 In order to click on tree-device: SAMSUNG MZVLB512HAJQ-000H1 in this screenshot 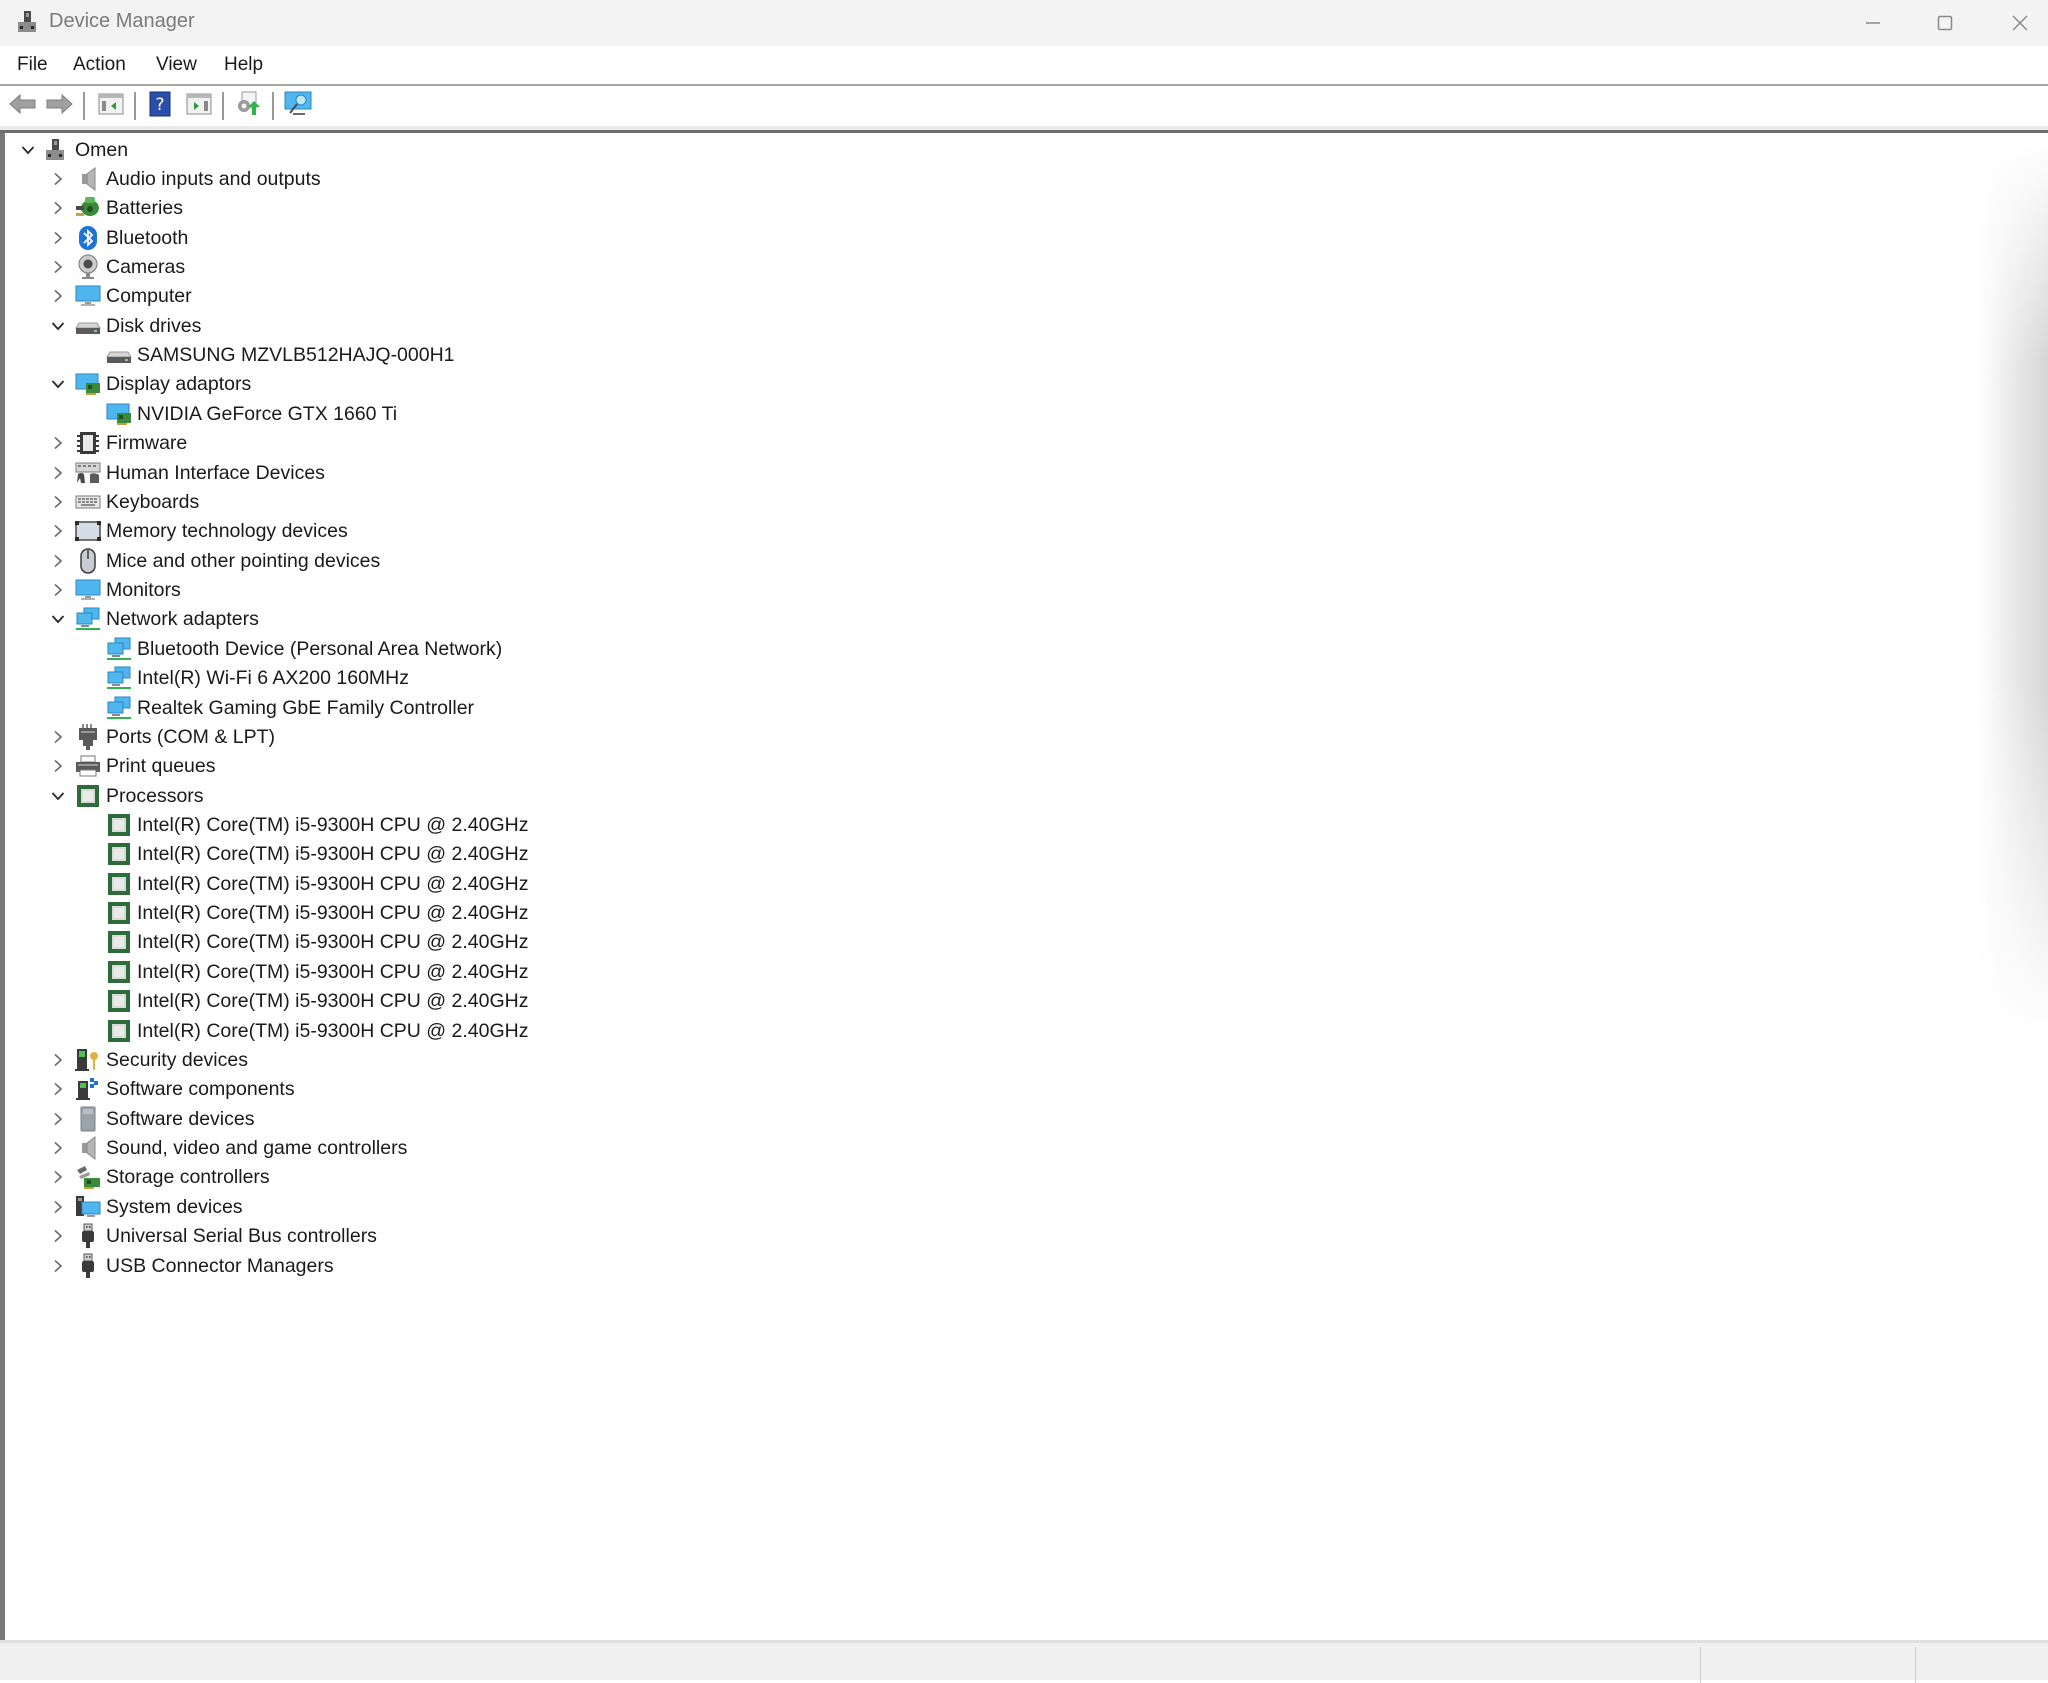, I will do `click(955, 355)`.